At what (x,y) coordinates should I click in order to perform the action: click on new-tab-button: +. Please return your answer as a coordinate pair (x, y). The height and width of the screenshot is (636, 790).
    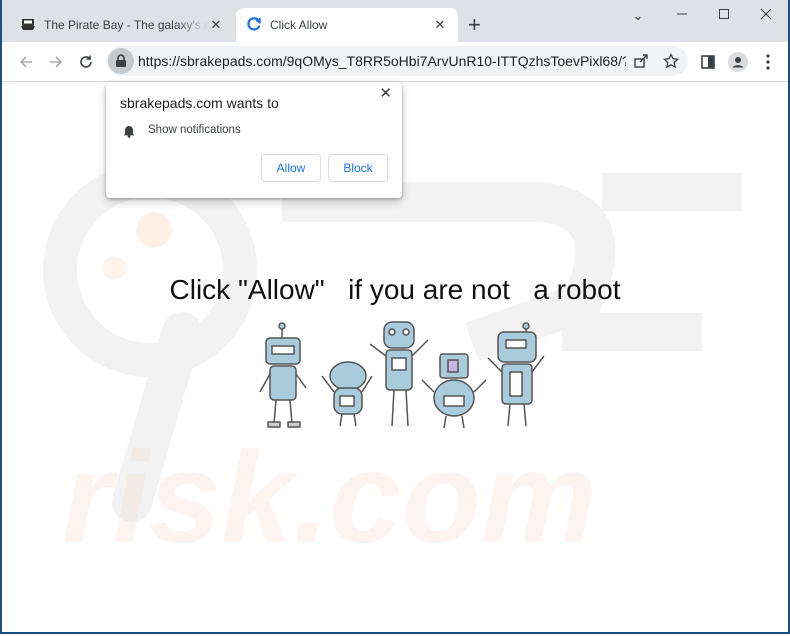
    Looking at the image, I should click on (474, 25).